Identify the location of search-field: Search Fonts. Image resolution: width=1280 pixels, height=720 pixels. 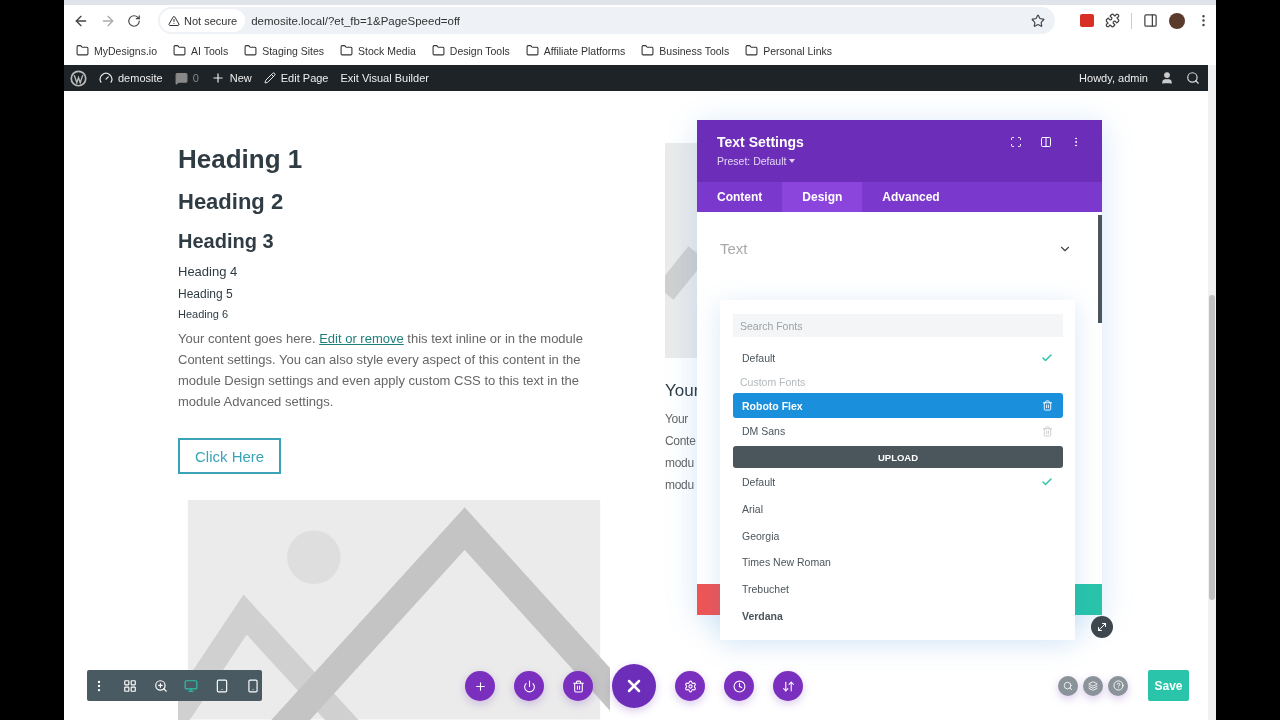
(898, 325).